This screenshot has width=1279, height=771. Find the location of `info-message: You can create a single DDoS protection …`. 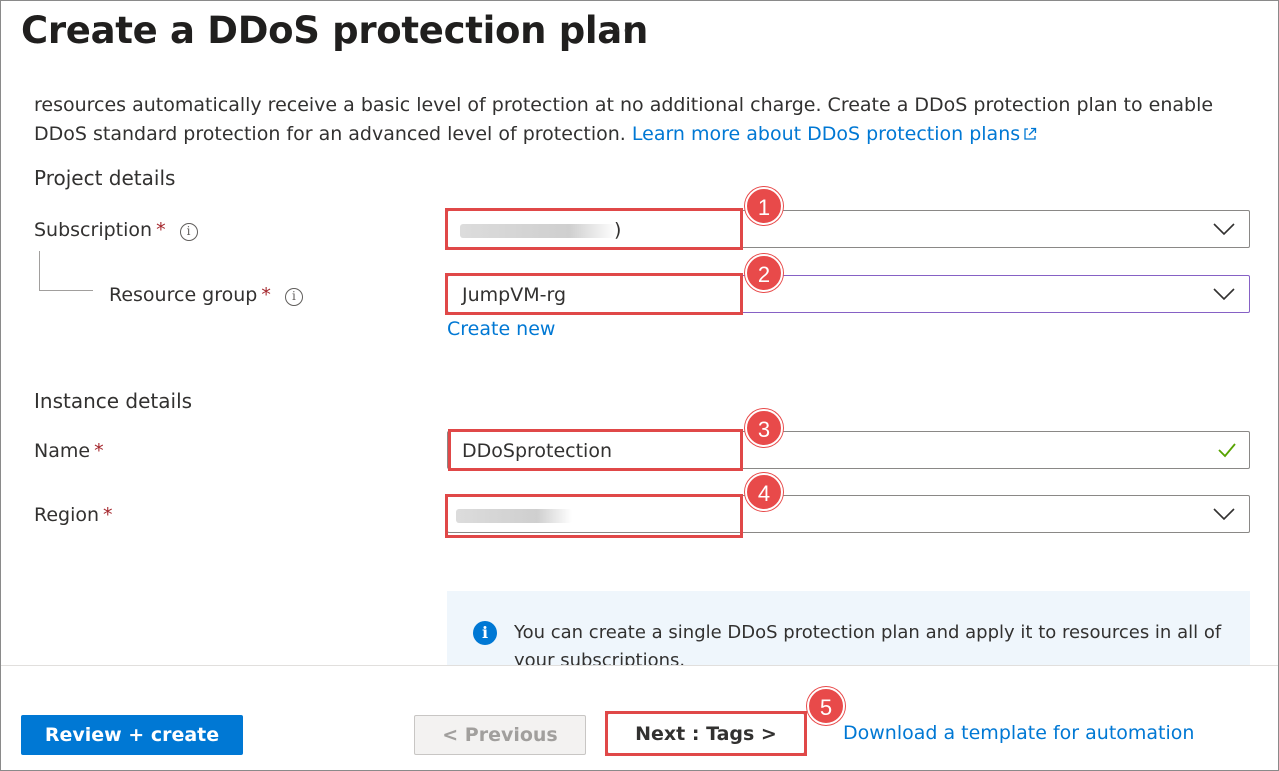

info-message: You can create a single DDoS protection … is located at coordinates (868, 643).